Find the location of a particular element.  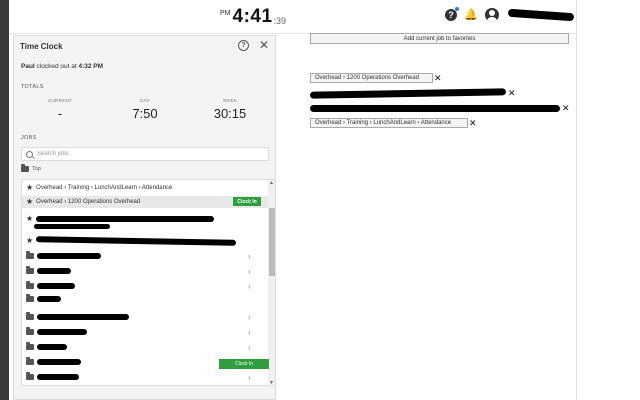

jobs-label: JOBS is located at coordinates (29, 138).